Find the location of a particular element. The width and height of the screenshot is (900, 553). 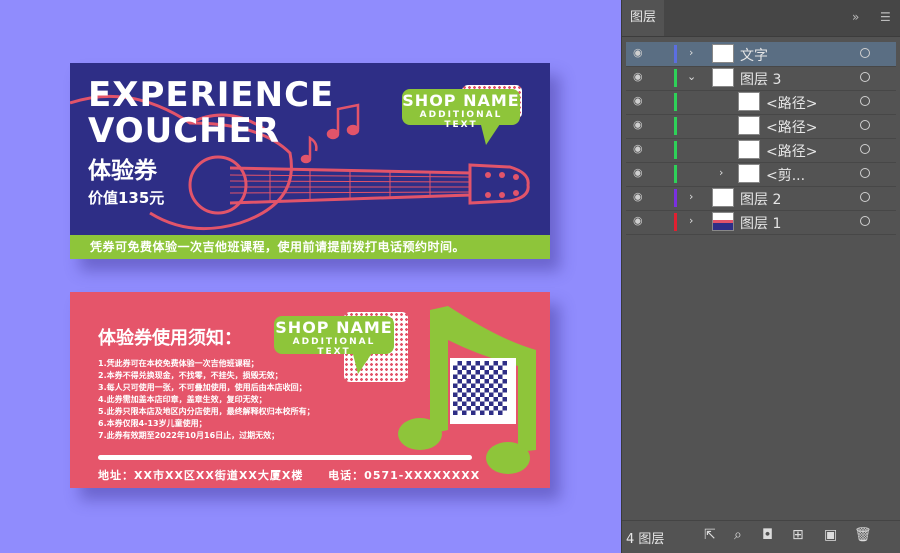

voucher-title: EXPERIENCE VOUCHER is located at coordinates (211, 113).